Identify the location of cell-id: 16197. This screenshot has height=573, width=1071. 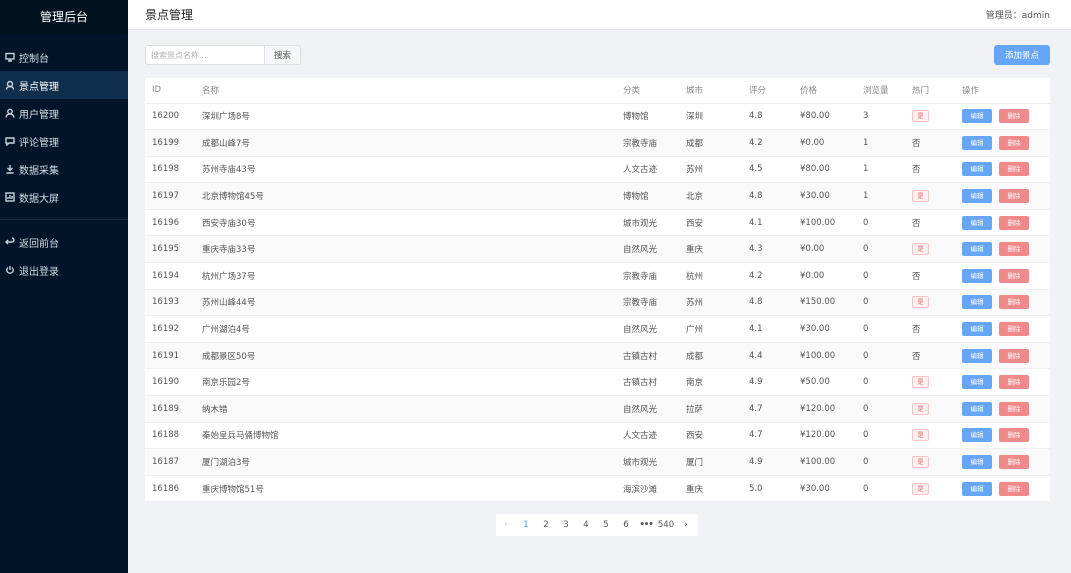
(166, 196).